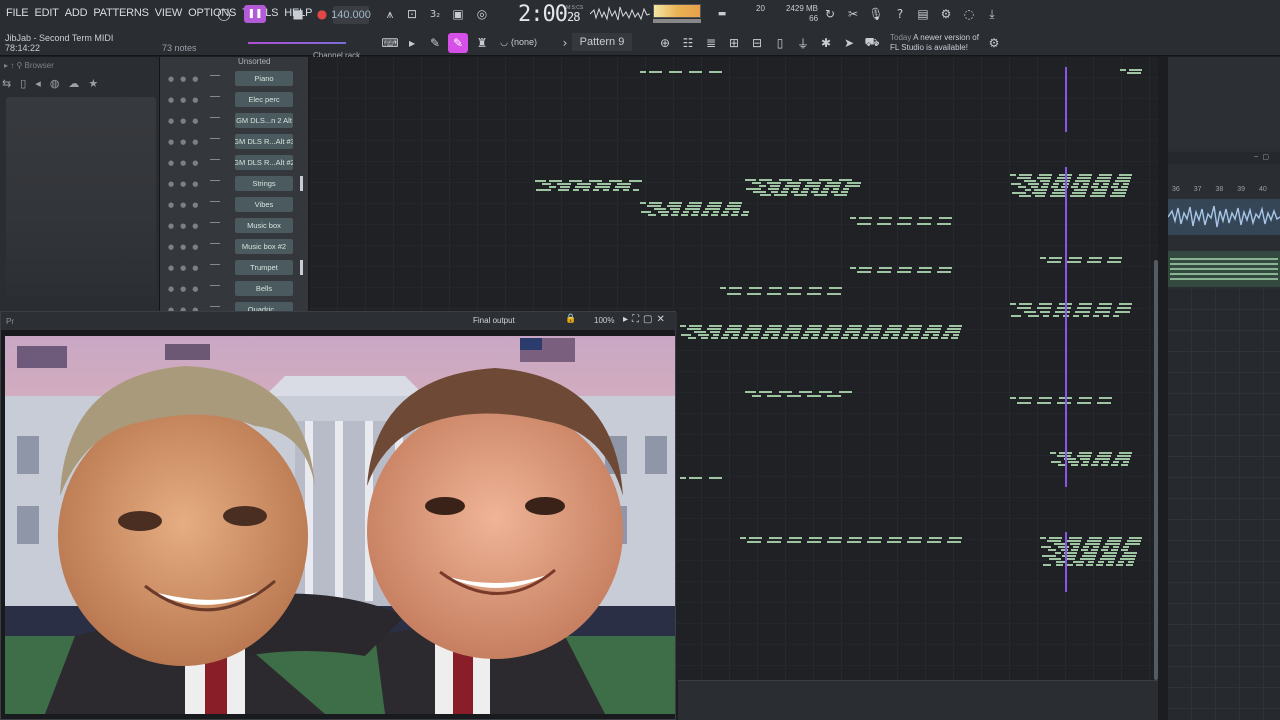 The width and height of the screenshot is (1280, 720). I want to click on channel-row: ●●● Trumpet, so click(234, 267).